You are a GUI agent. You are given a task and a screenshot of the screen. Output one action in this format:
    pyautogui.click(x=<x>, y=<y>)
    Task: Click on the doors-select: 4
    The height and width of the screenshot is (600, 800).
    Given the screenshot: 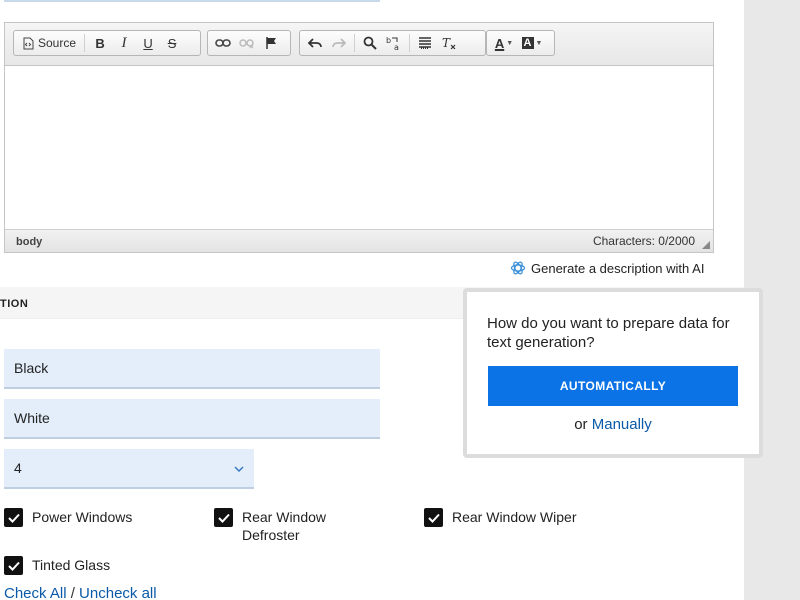 What is the action you would take?
    pyautogui.click(x=129, y=469)
    